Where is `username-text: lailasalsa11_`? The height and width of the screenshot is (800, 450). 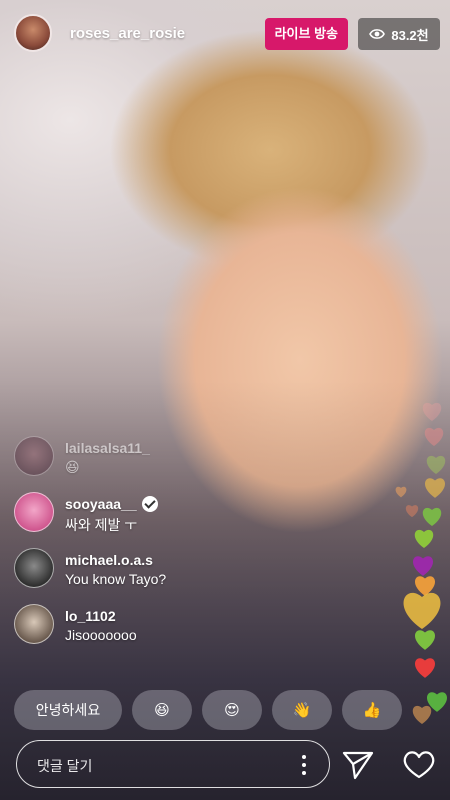
username-text: lailasalsa11_ is located at coordinates (107, 448).